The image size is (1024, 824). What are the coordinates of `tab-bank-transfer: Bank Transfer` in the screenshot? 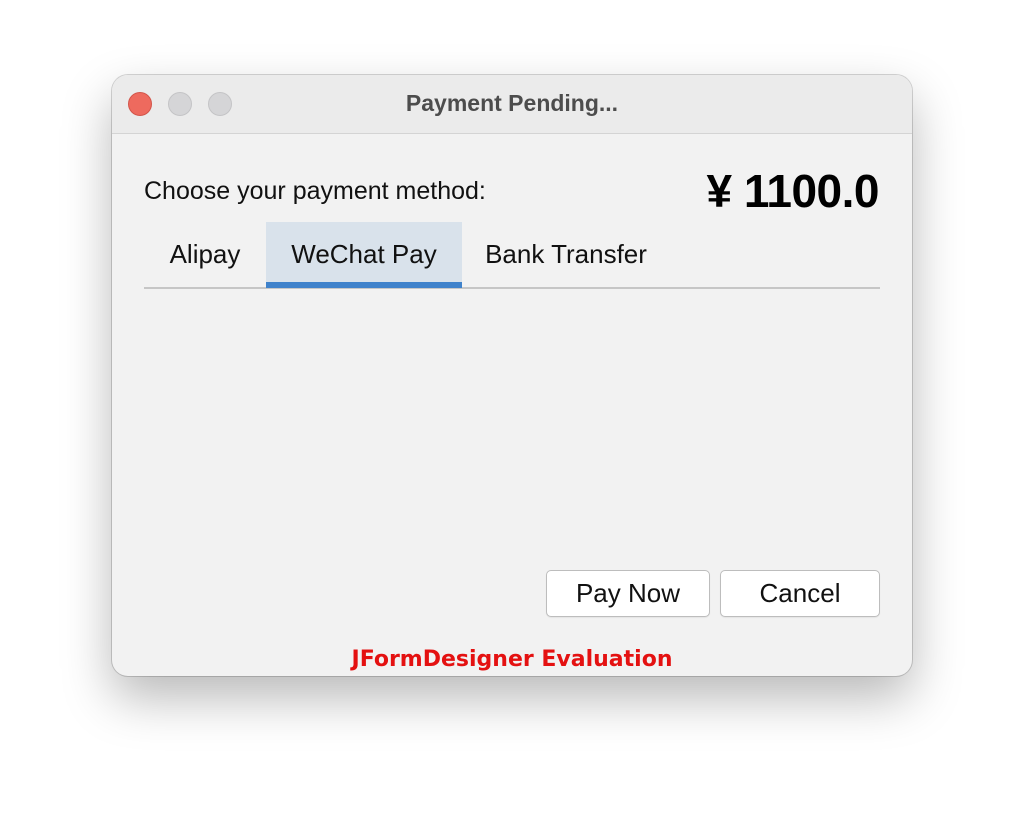 It's located at (566, 254).